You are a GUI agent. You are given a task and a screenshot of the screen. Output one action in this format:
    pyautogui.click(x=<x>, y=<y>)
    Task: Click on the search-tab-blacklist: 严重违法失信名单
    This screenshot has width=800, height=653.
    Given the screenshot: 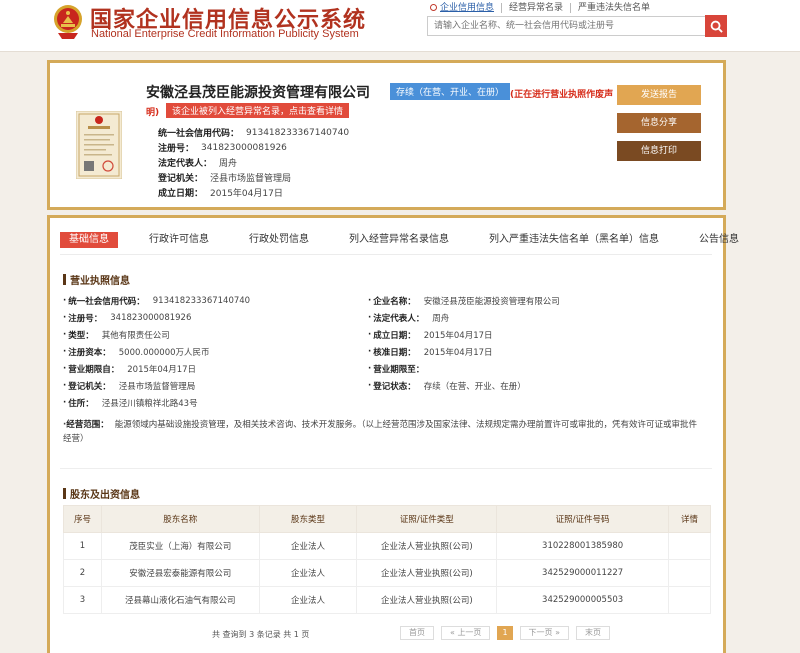 What is the action you would take?
    pyautogui.click(x=613, y=8)
    